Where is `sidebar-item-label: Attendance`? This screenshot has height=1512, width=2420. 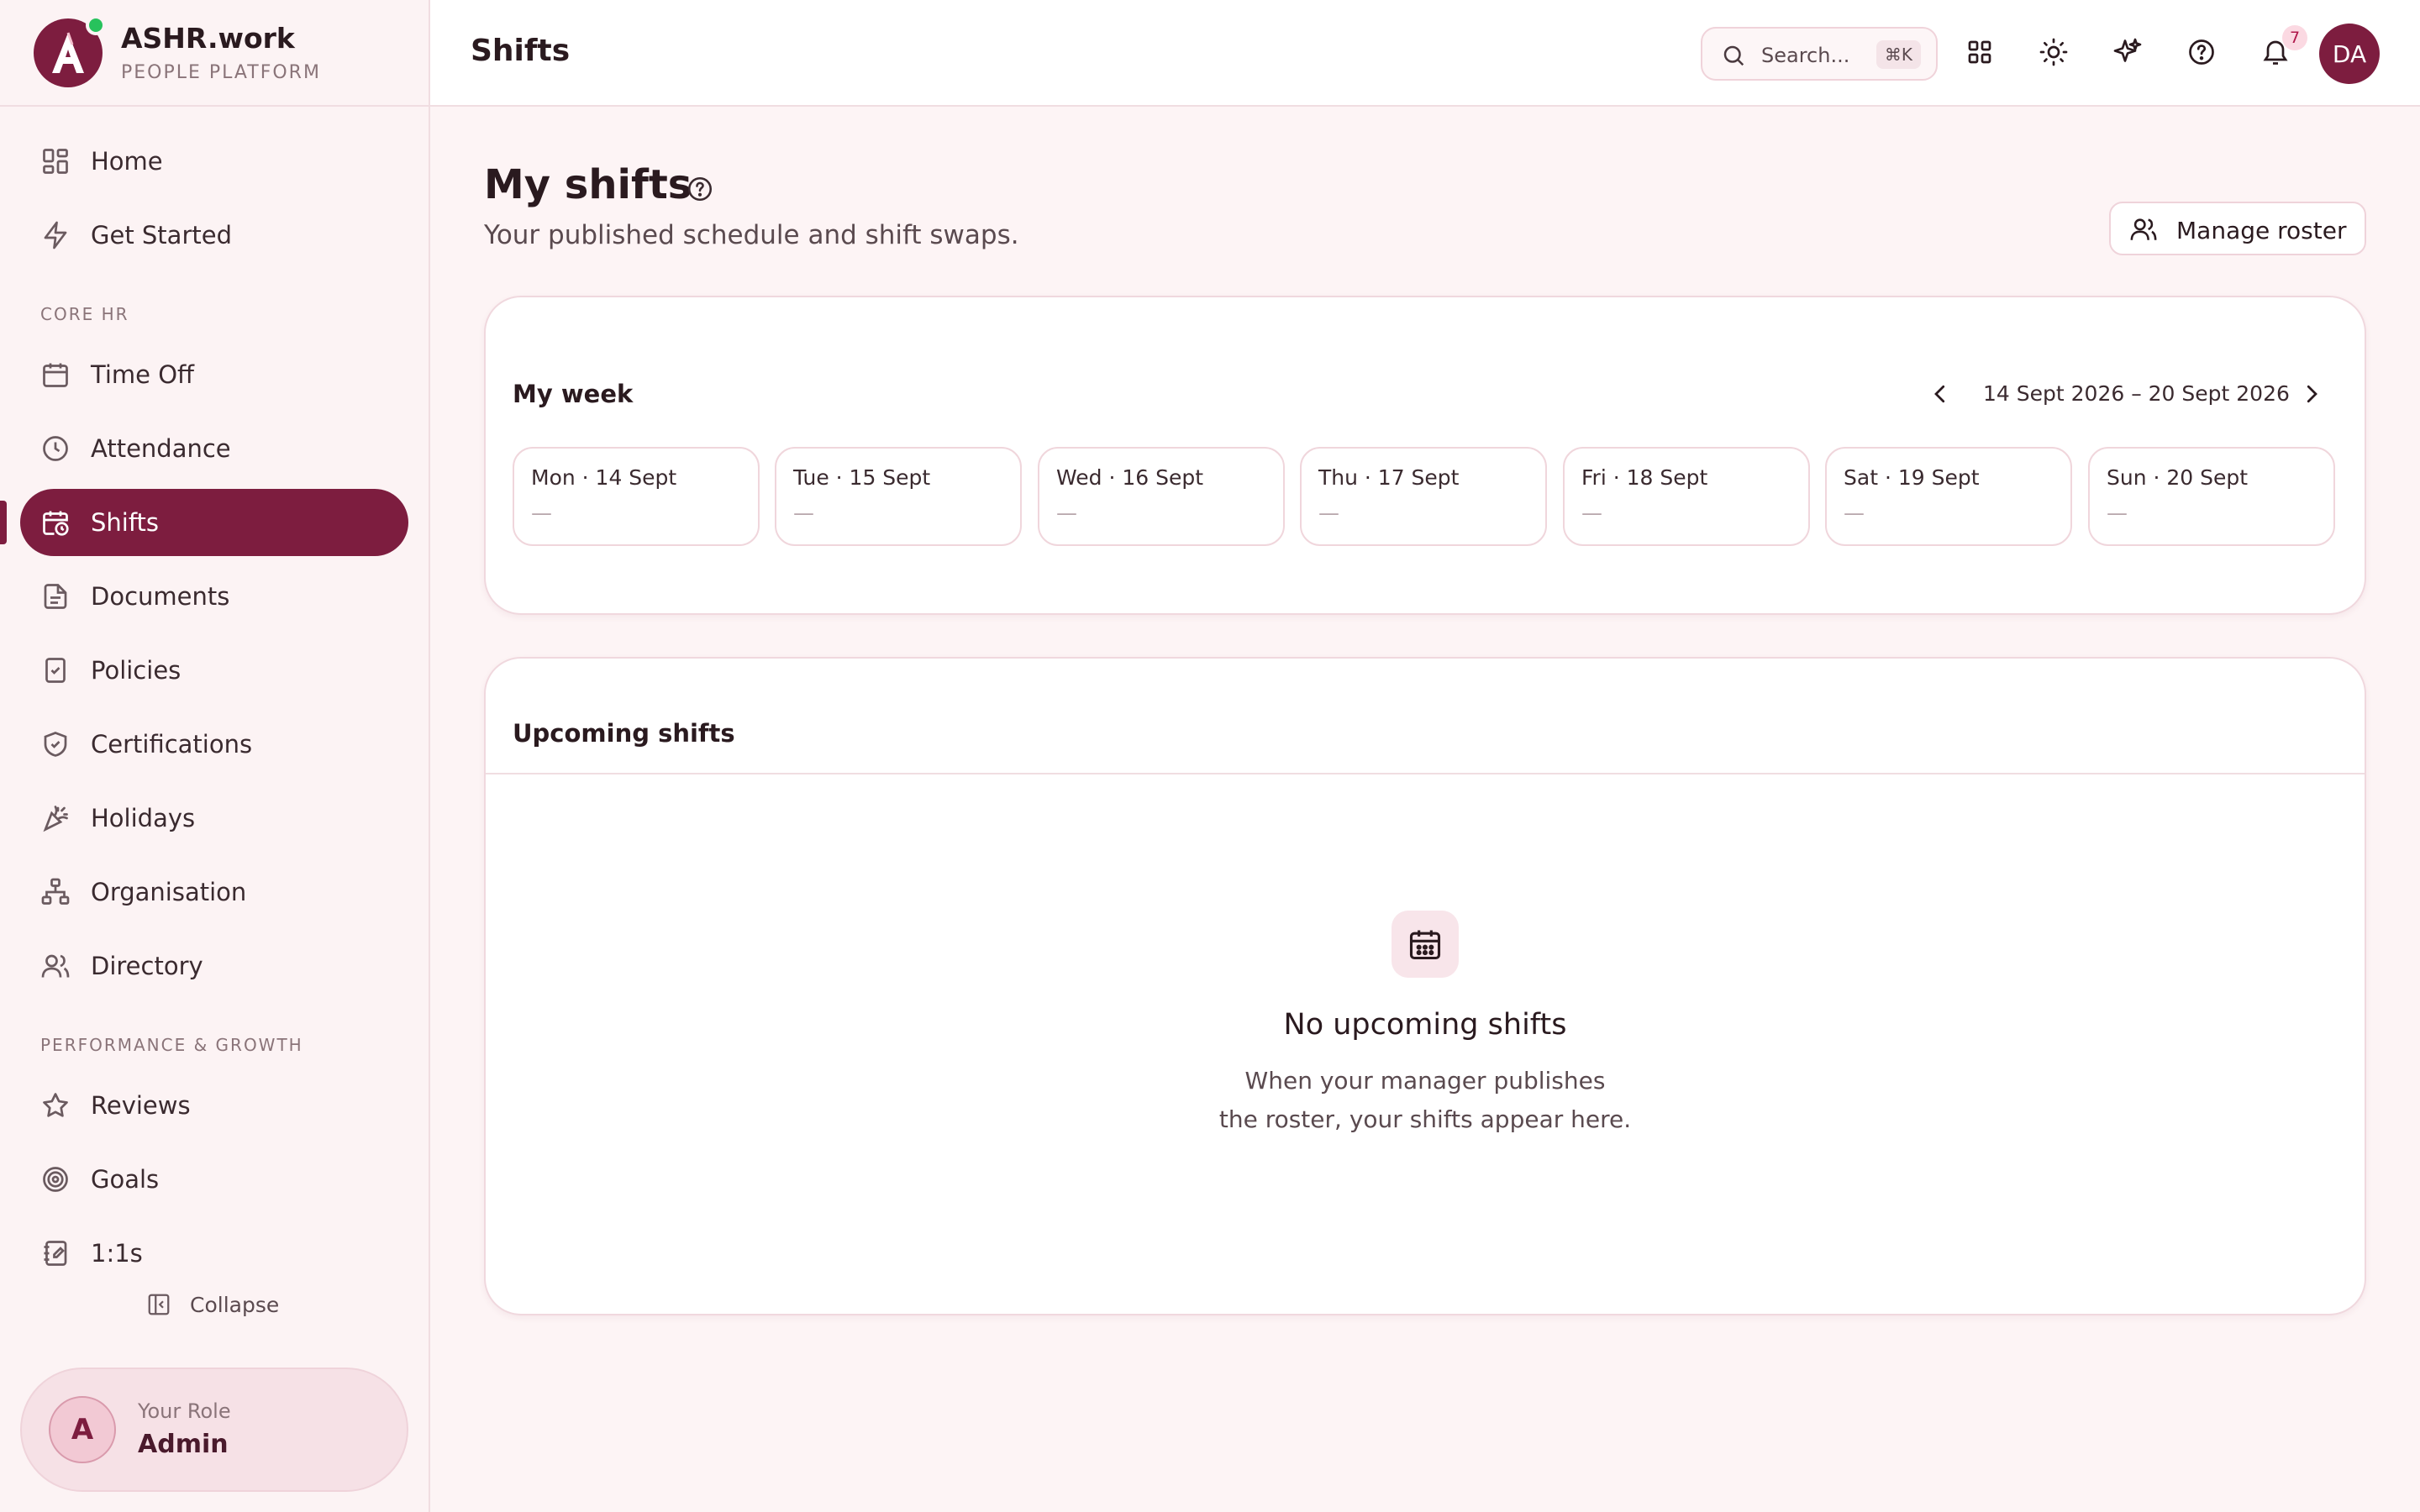
sidebar-item-label: Attendance is located at coordinates (161, 448).